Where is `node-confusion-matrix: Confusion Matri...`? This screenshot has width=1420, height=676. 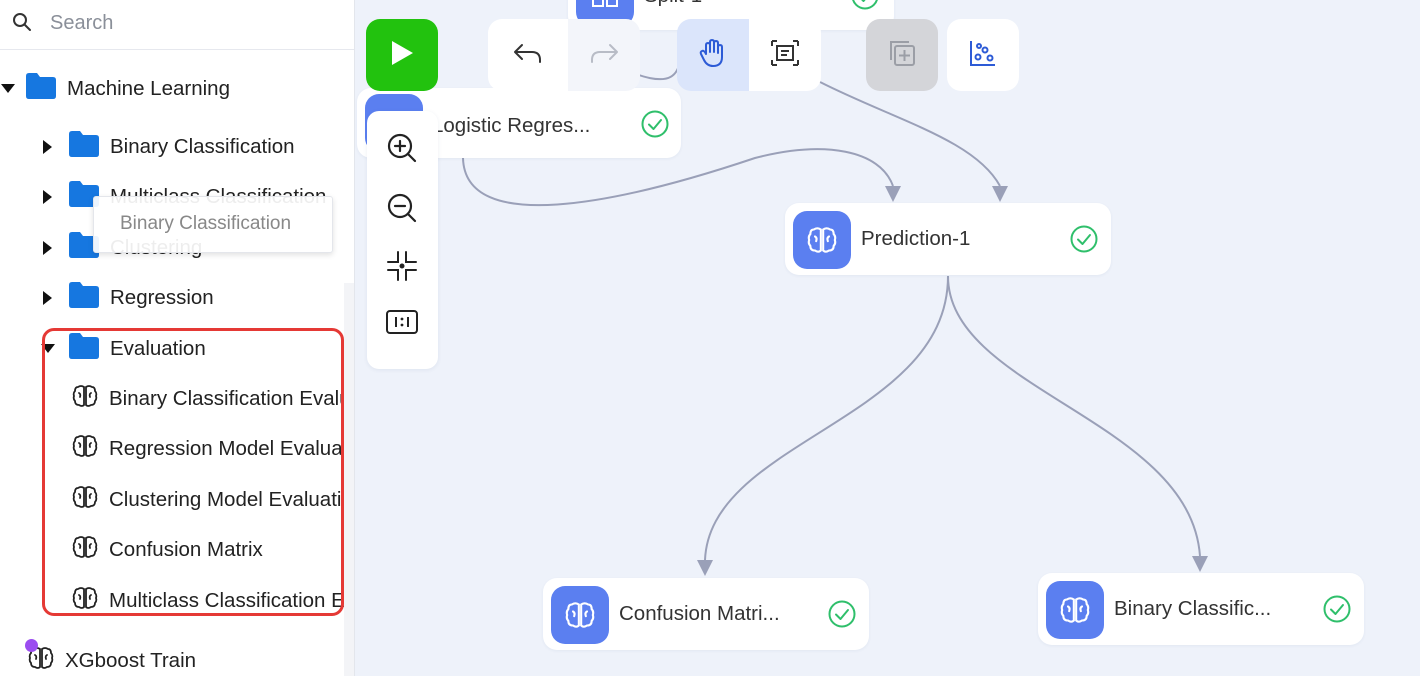
node-confusion-matrix: Confusion Matri... is located at coordinates (706, 614).